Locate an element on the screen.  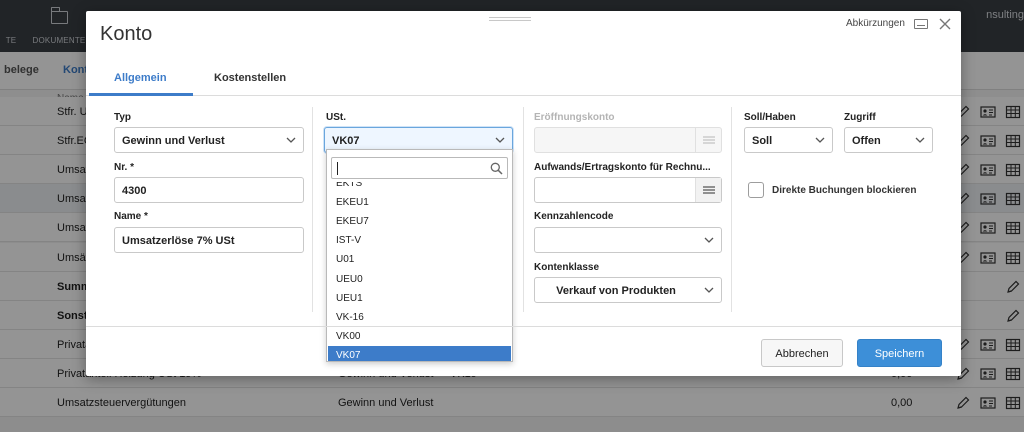
ust-option: UEU1 is located at coordinates (419, 298).